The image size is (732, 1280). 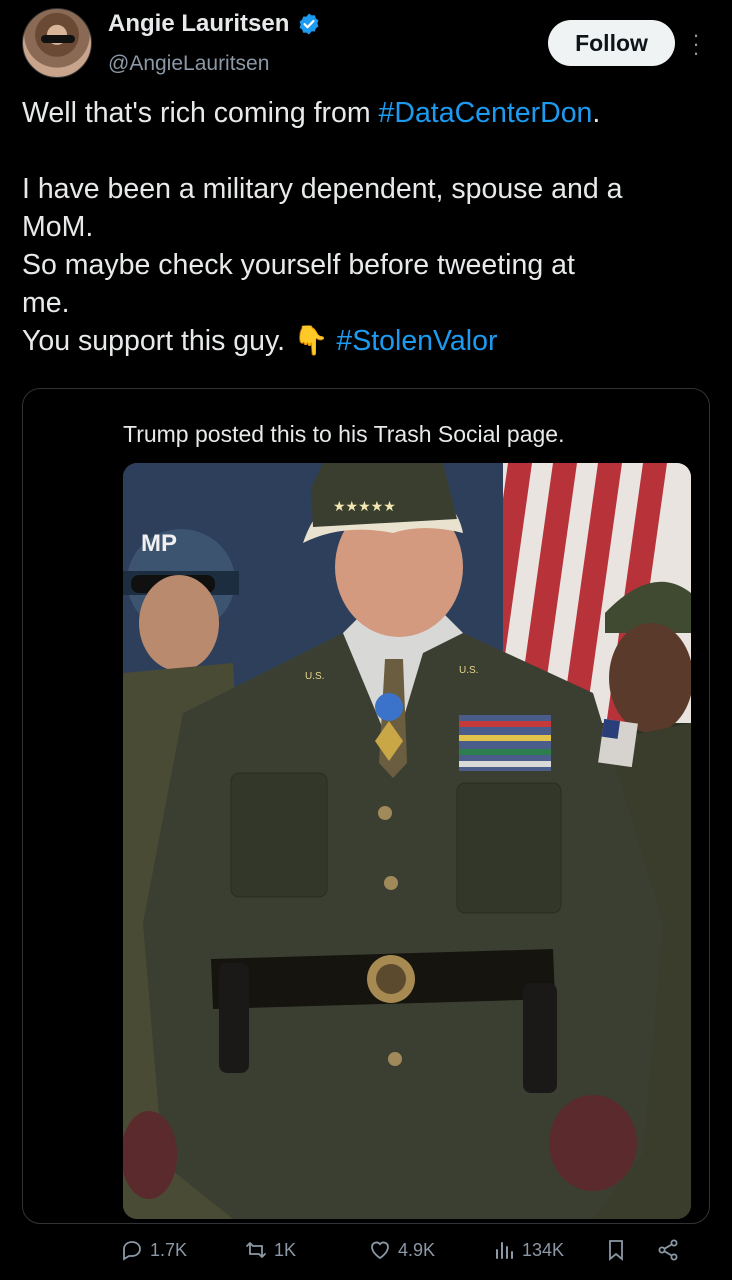 I want to click on tweet-action-bar: 1.7K 1K 4.9K 134K, so click(x=366, y=1252).